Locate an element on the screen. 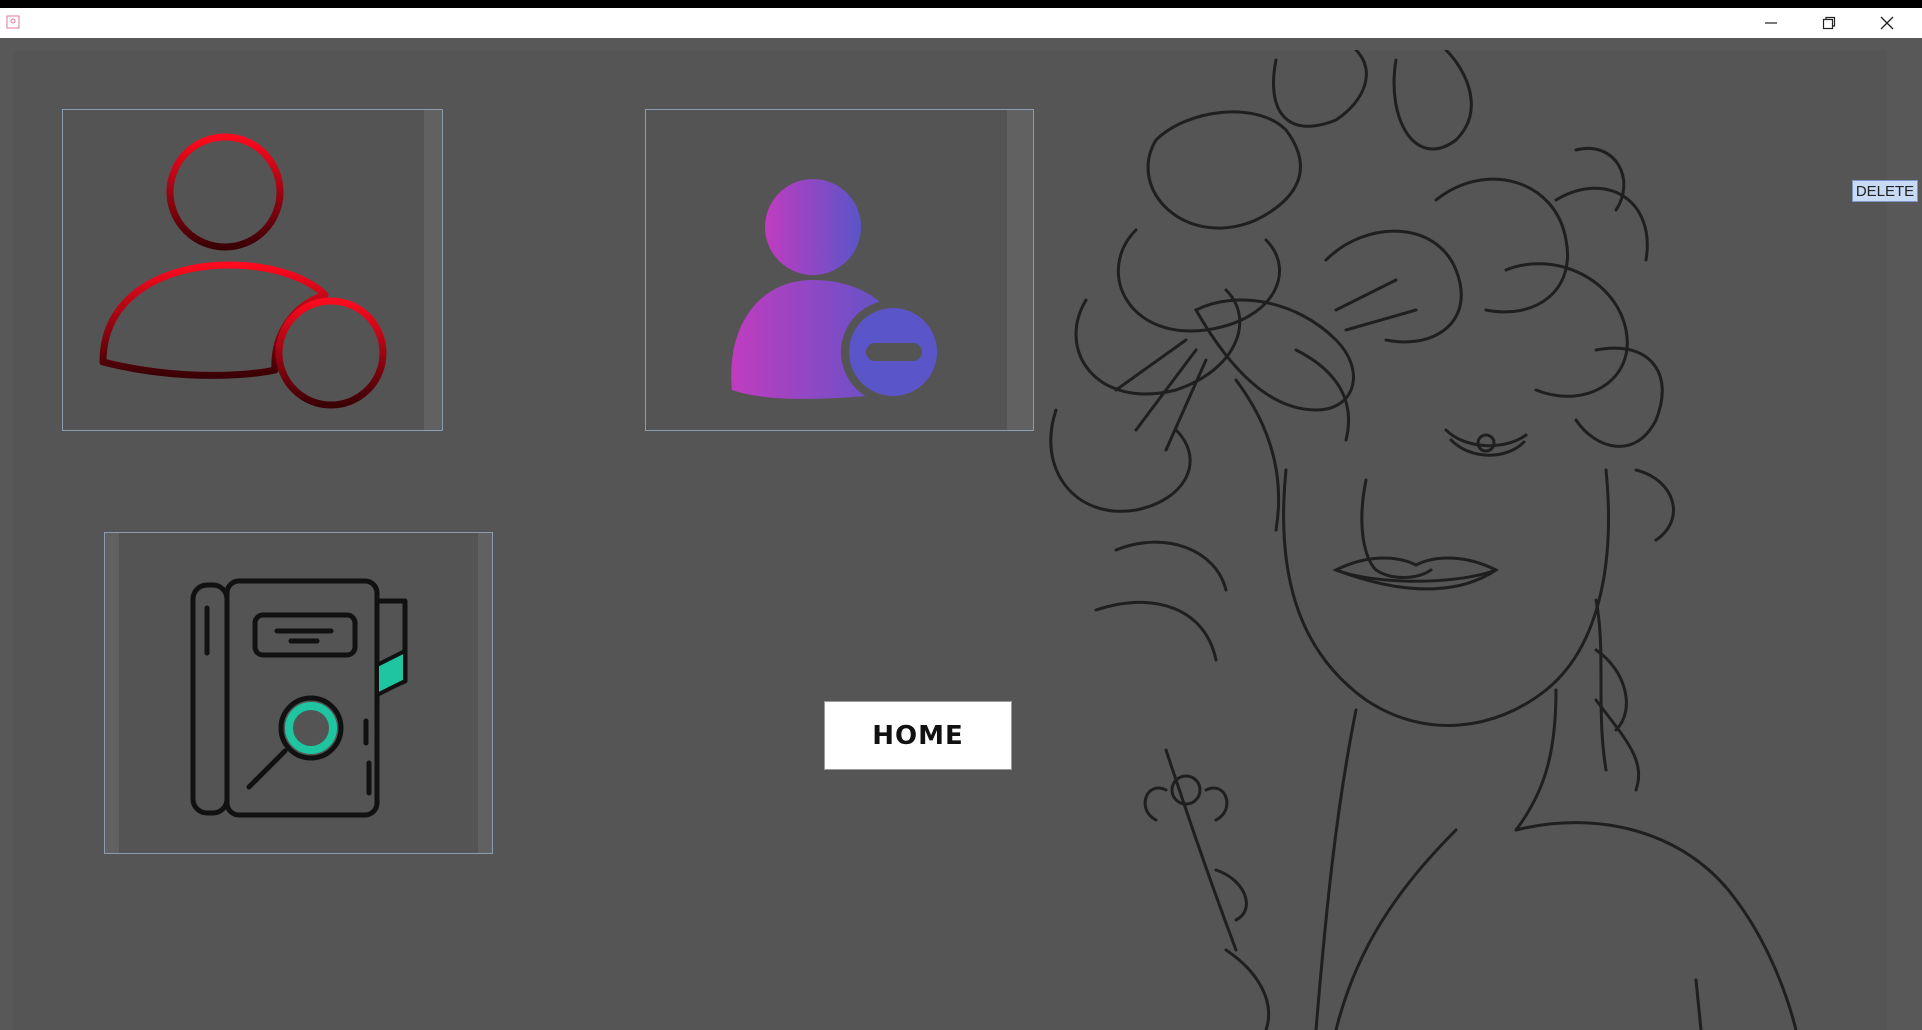 Image resolution: width=1922 pixels, height=1030 pixels. close-icon is located at coordinates (1887, 23).